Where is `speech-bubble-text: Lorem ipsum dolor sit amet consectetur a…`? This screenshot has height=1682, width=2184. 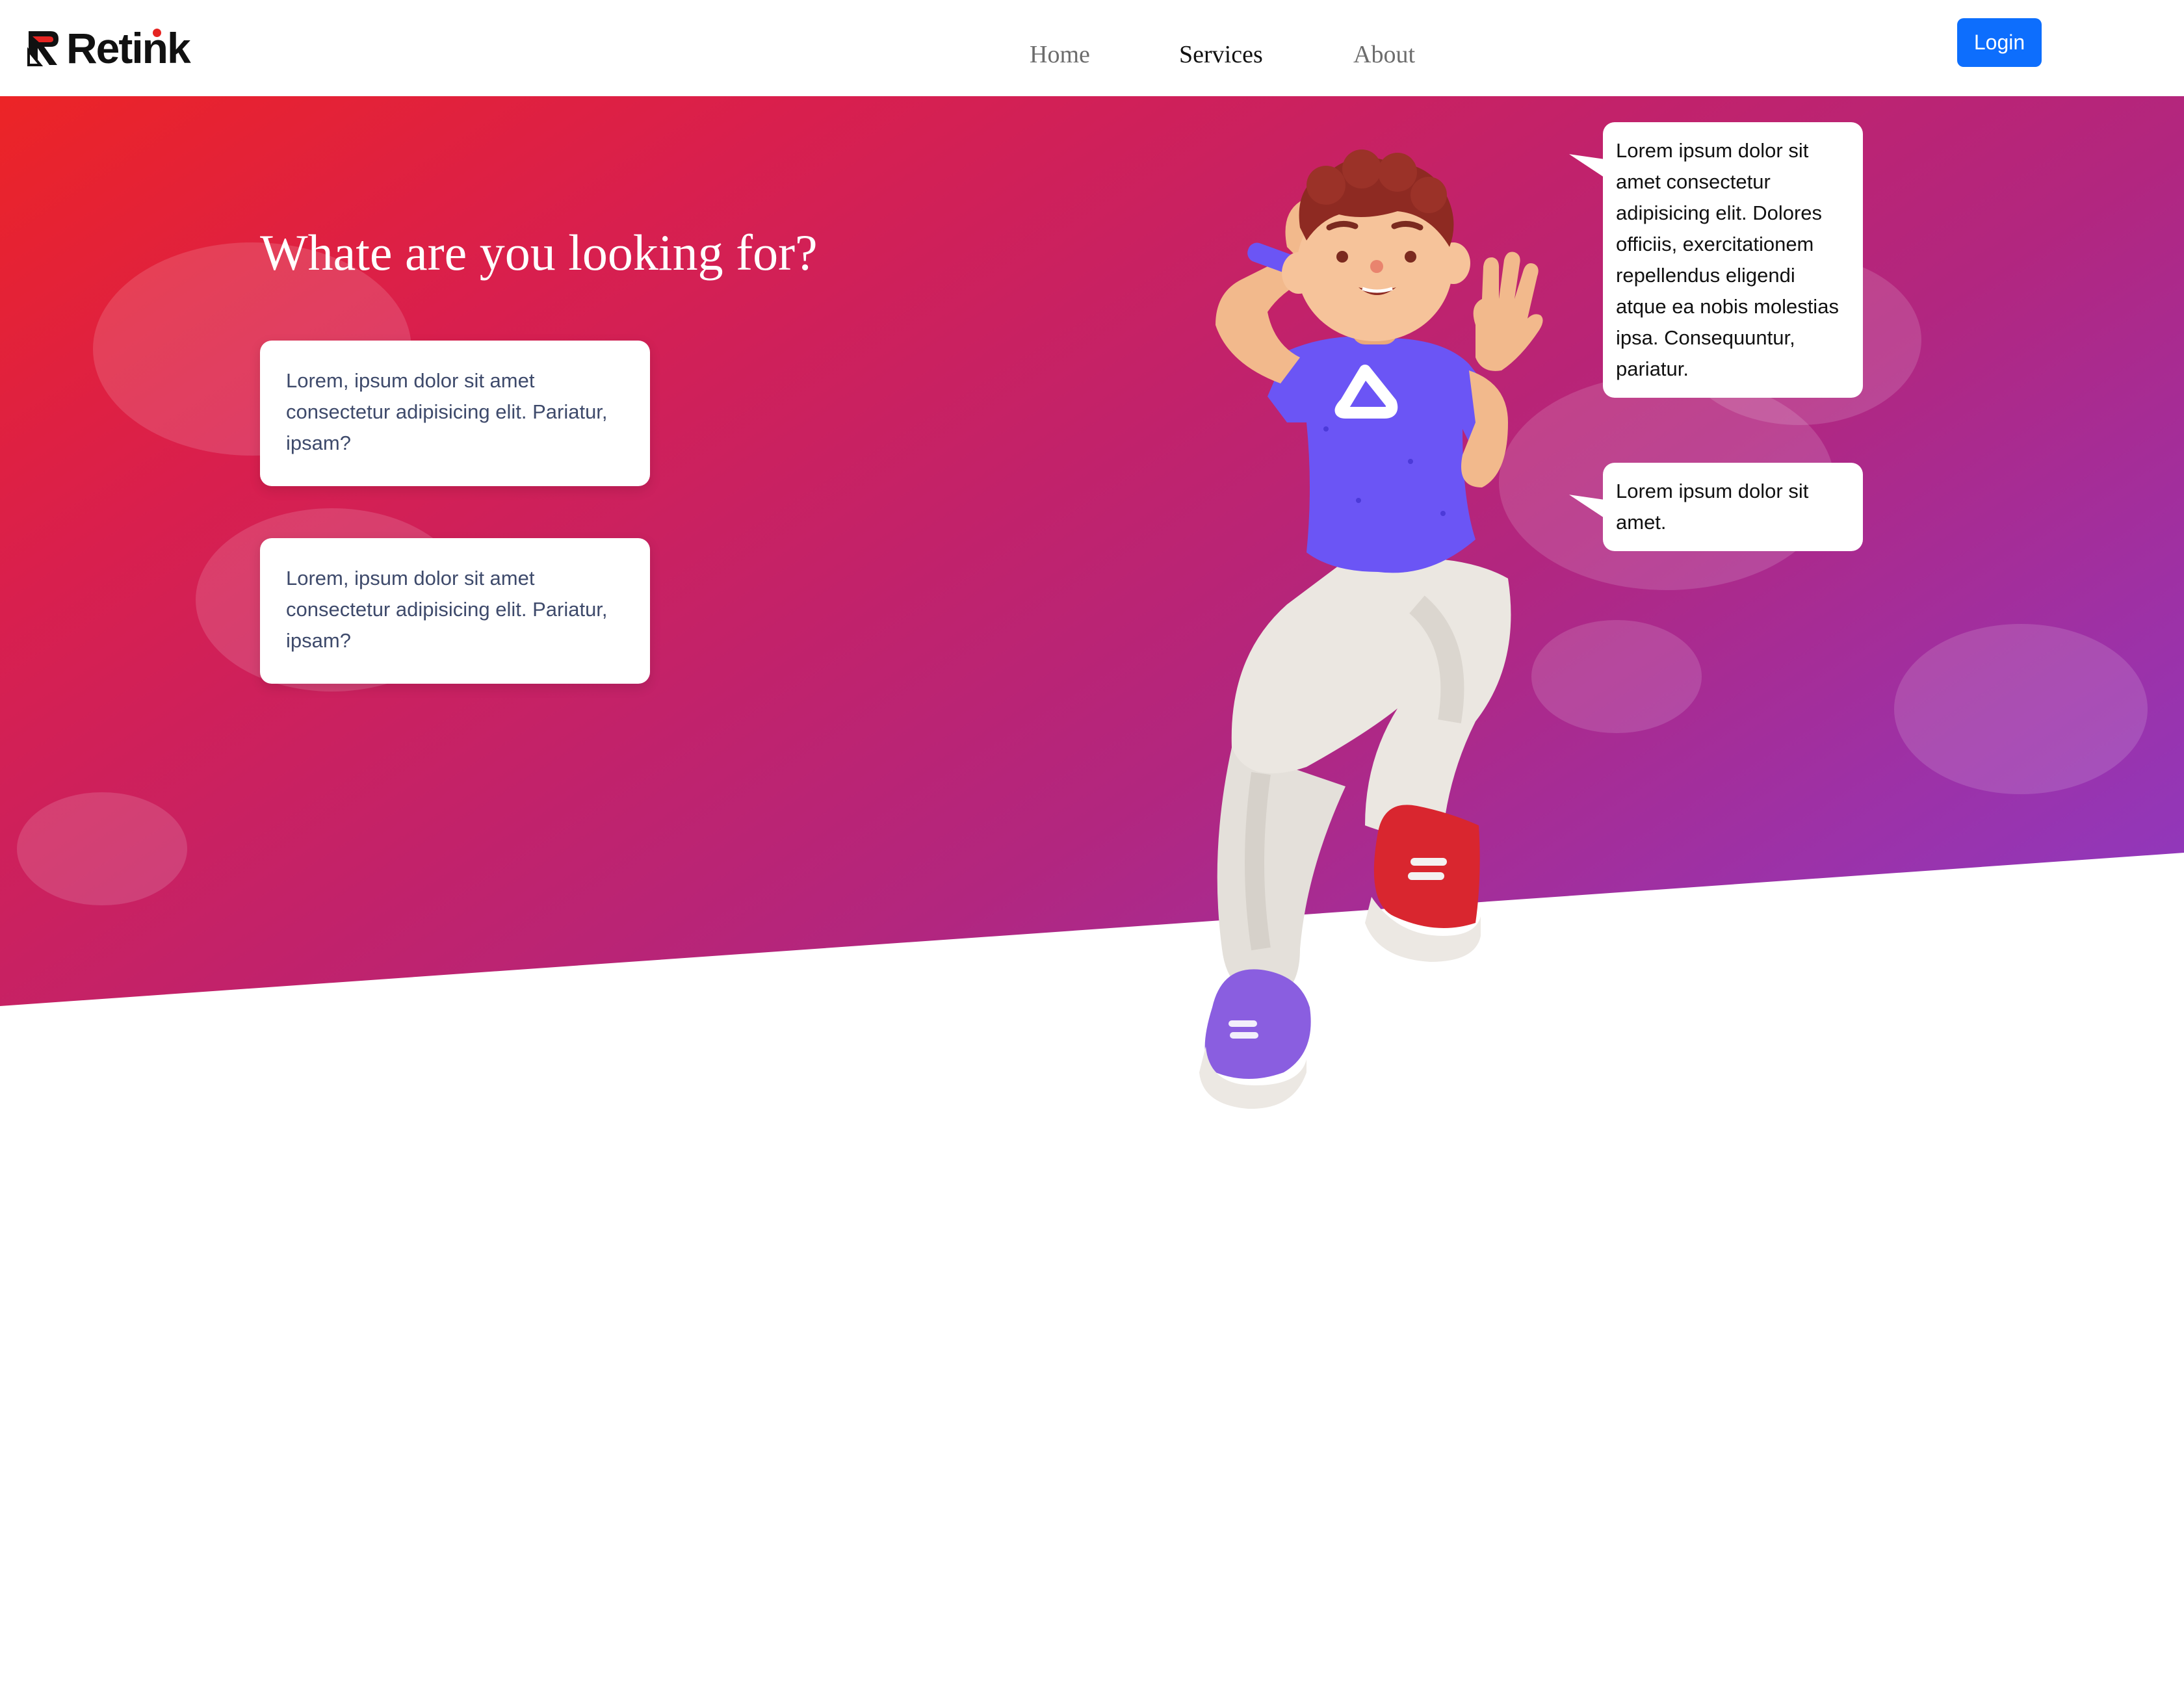
speech-bubble-text: Lorem ipsum dolor sit amet consectetur a… is located at coordinates (1727, 259).